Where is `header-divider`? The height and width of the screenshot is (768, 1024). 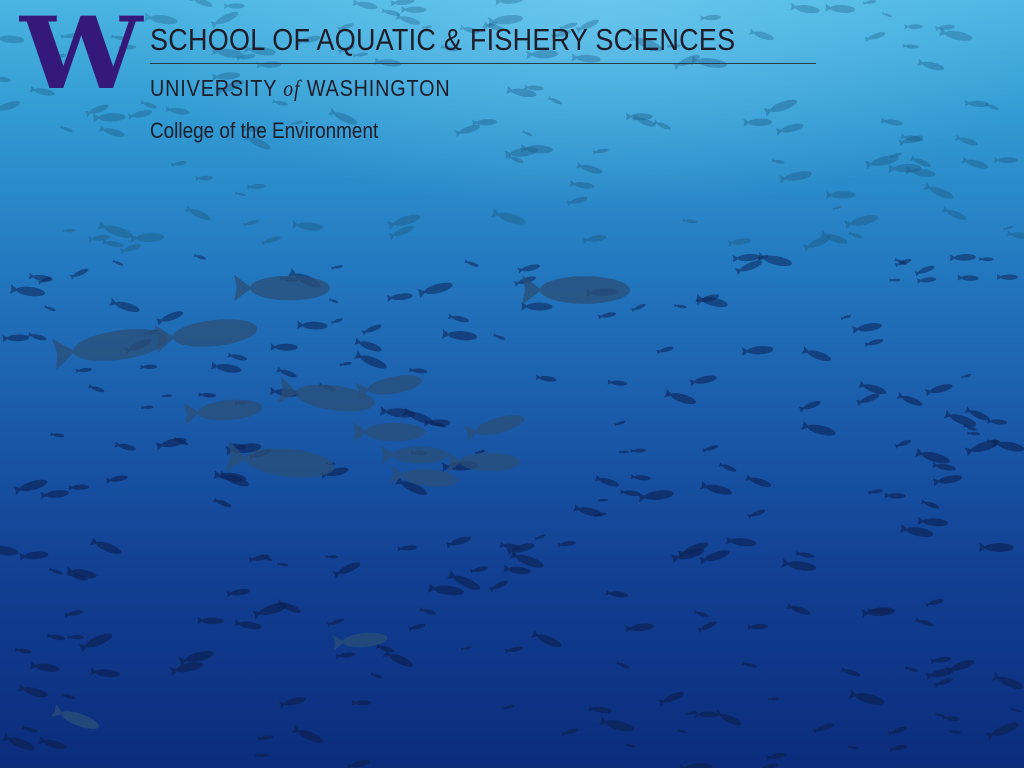 header-divider is located at coordinates (483, 63).